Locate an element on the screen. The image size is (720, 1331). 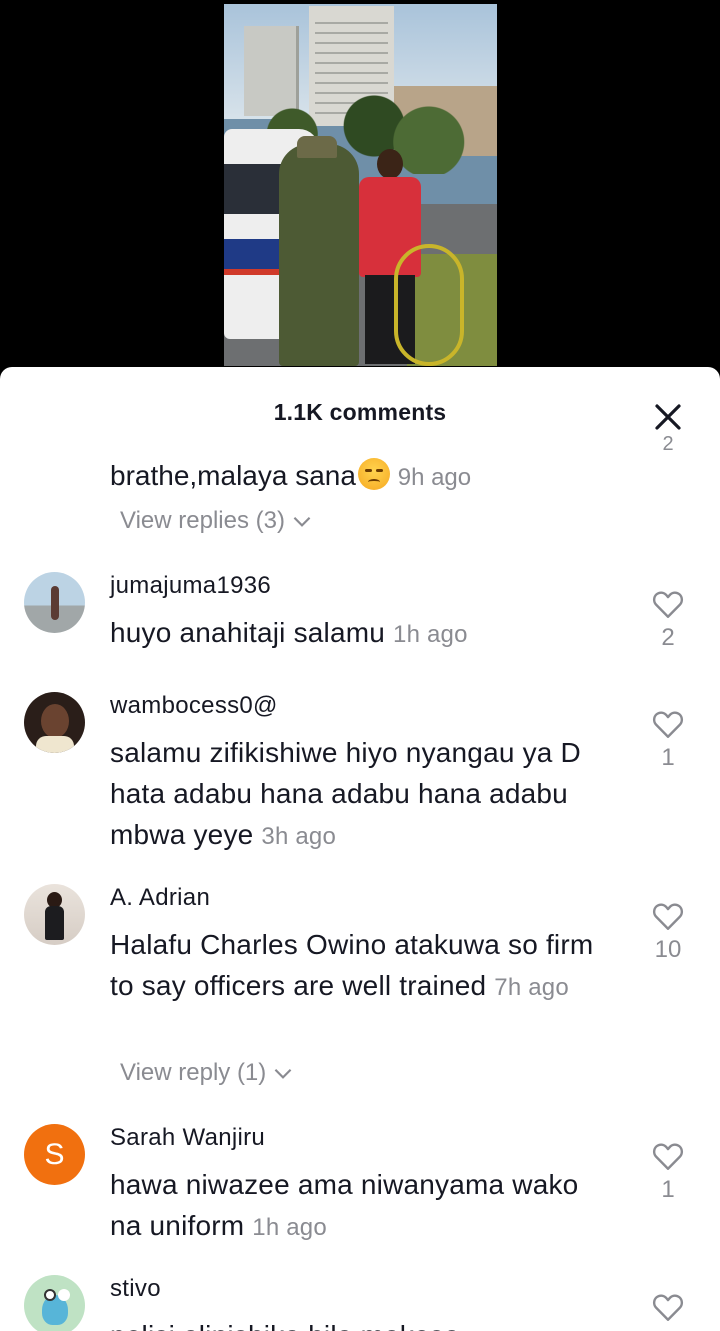
like-count: 10 is located at coordinates (668, 949).